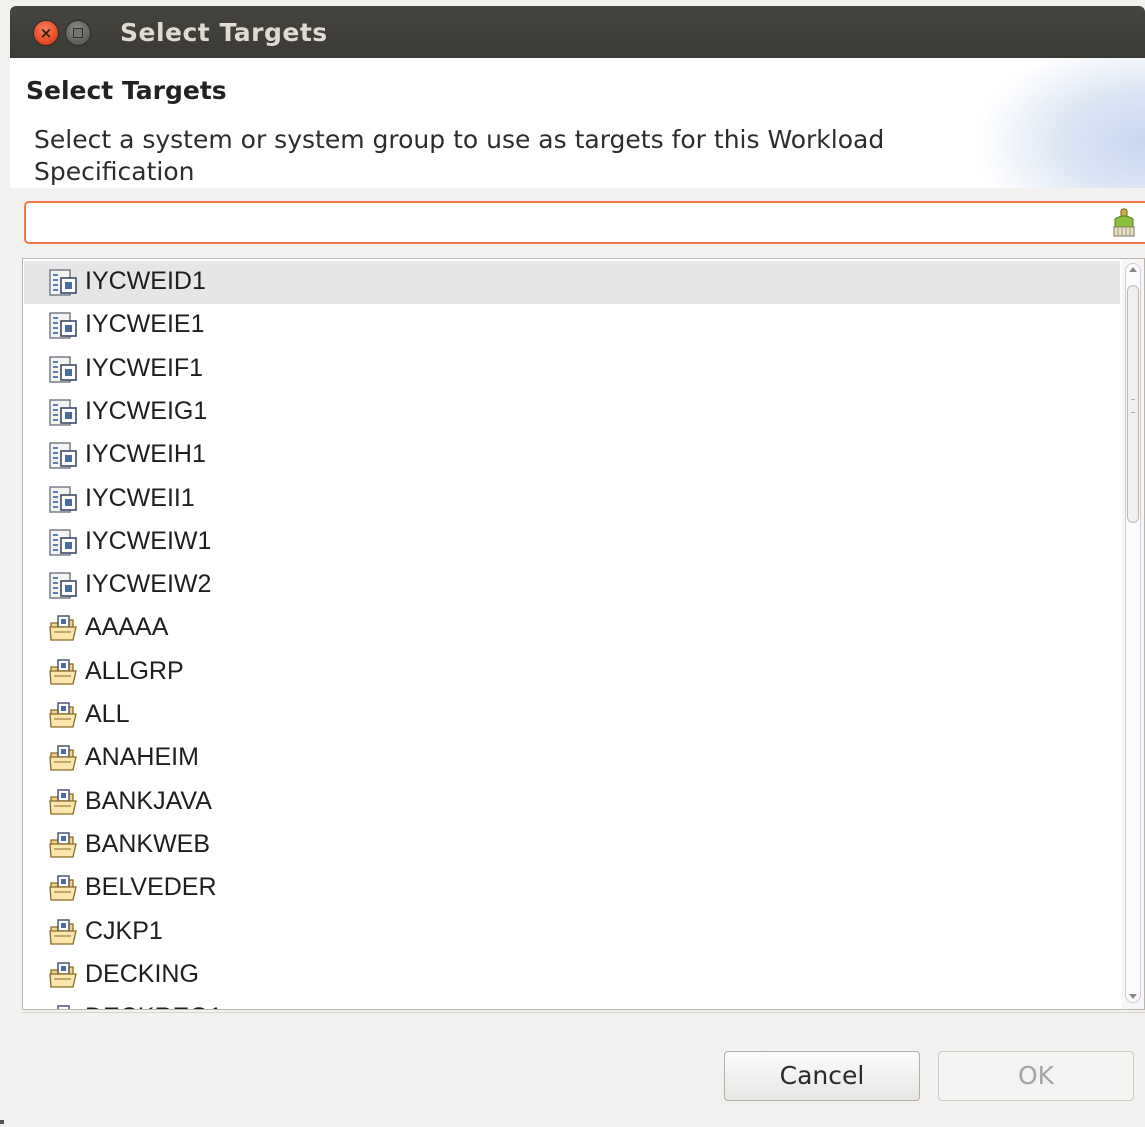 The height and width of the screenshot is (1127, 1145). Describe the element at coordinates (124, 931) in the screenshot. I see `list-item-label: CJKP1` at that location.